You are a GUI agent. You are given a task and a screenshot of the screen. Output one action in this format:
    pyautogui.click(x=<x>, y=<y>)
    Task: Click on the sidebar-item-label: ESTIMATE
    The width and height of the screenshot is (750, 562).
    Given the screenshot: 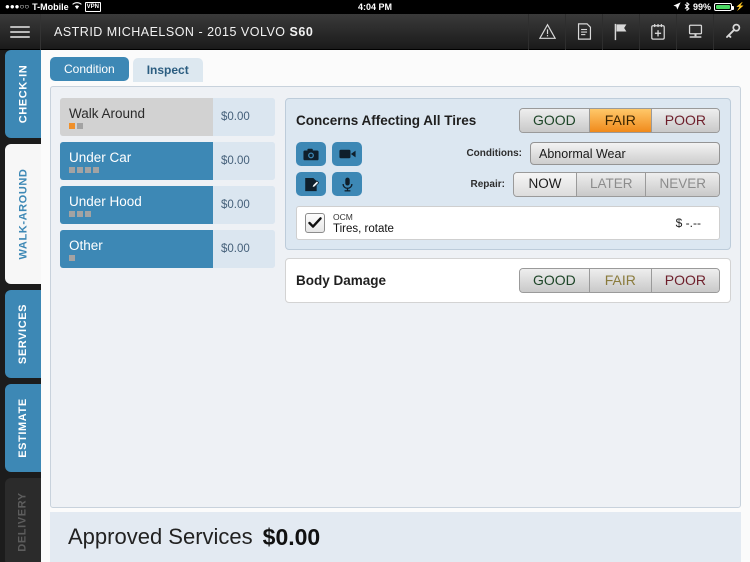 What is the action you would take?
    pyautogui.click(x=23, y=428)
    